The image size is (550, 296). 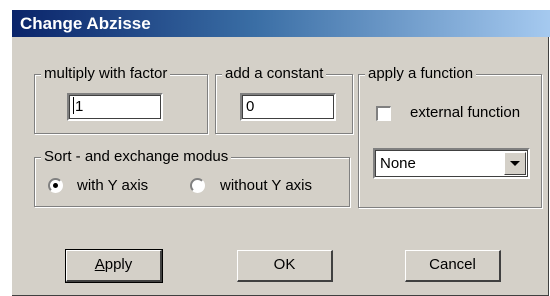 What do you see at coordinates (115, 107) in the screenshot?
I see `multiply-factor-input: 1` at bounding box center [115, 107].